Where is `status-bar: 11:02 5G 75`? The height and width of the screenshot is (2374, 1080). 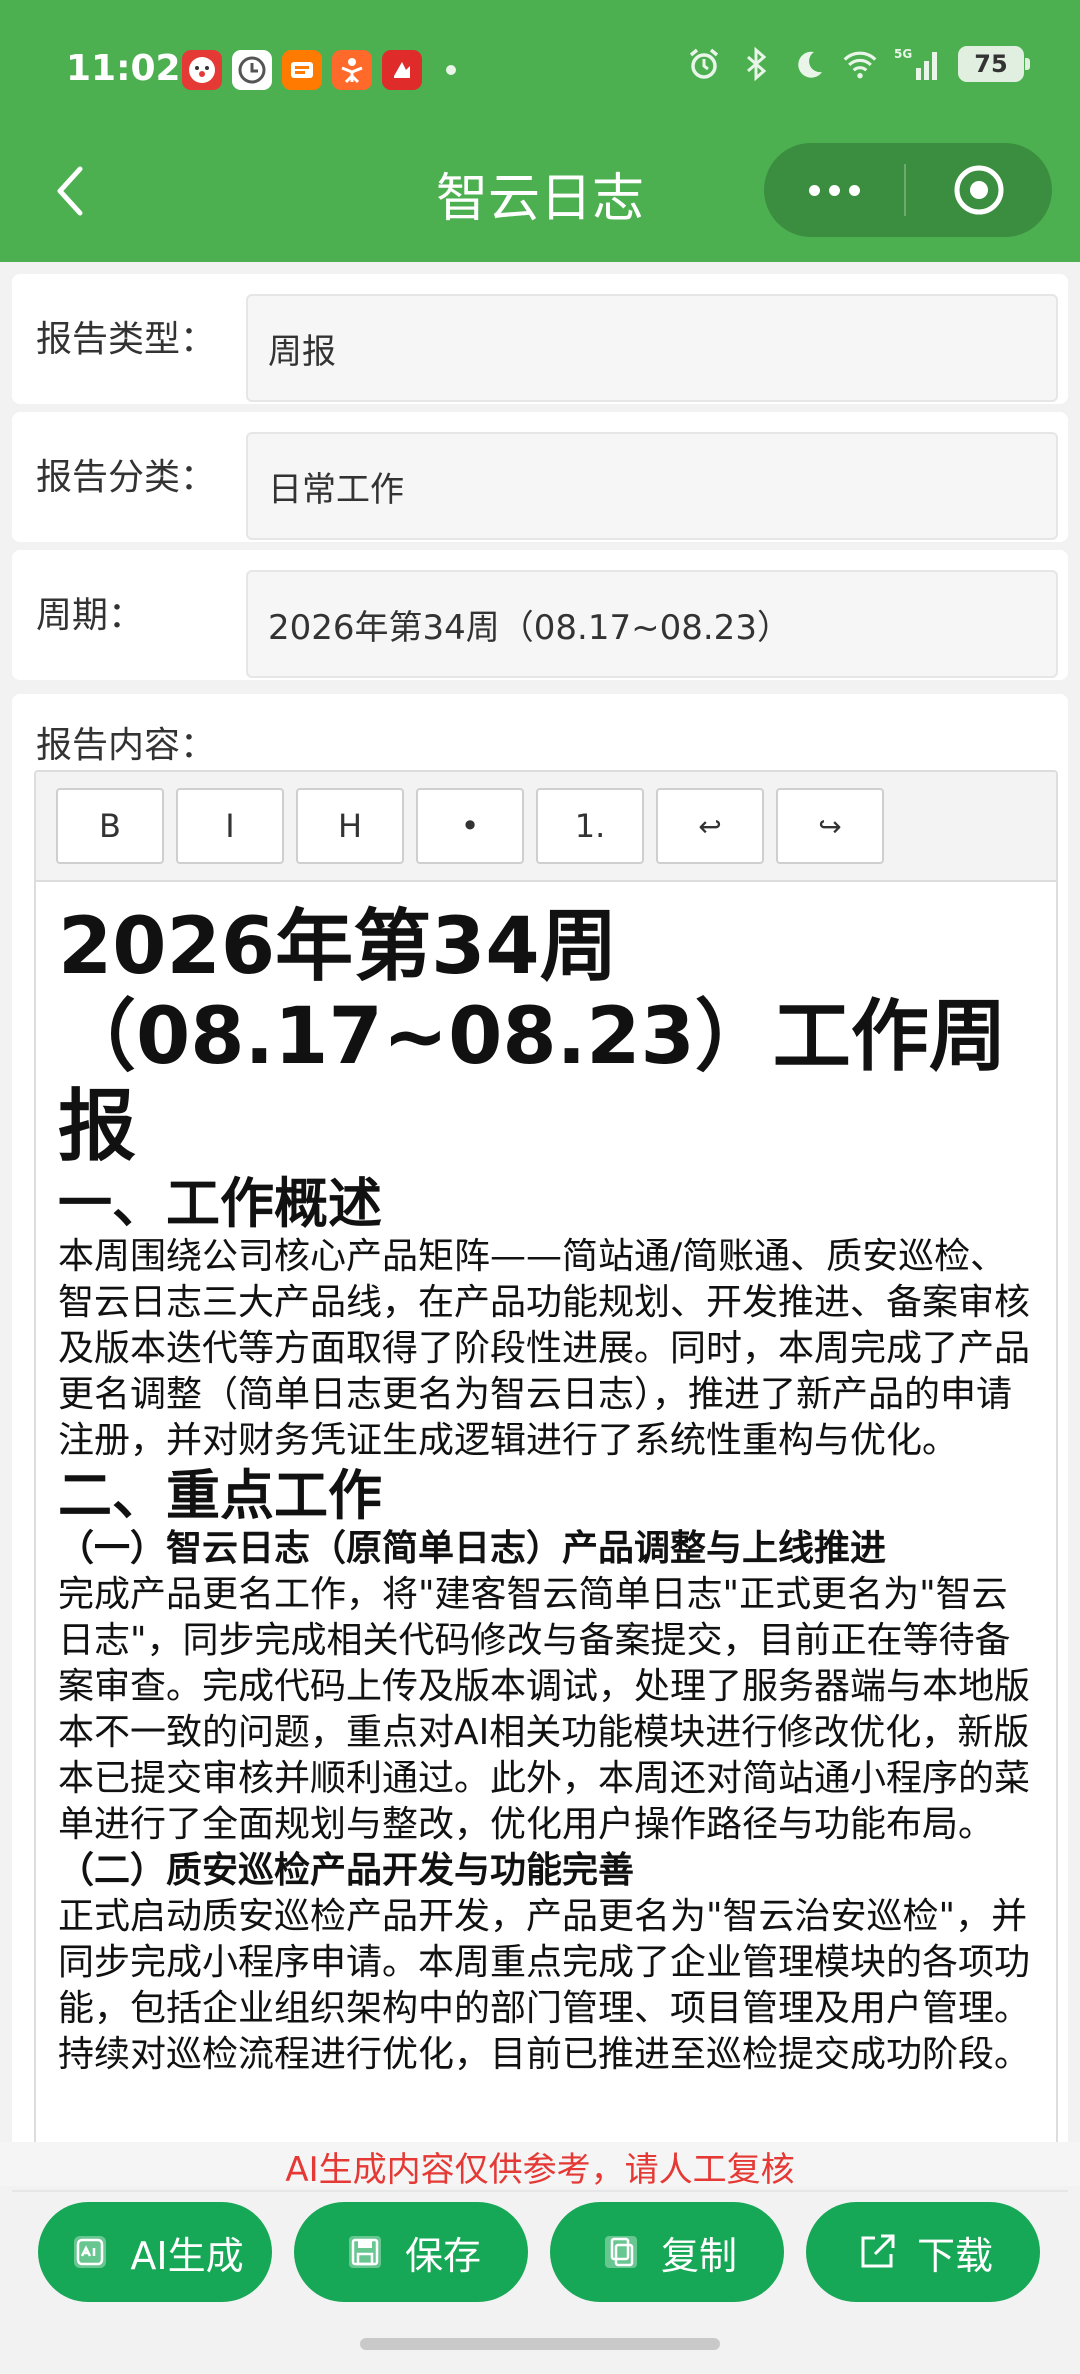
status-bar: 11:02 5G 75 is located at coordinates (540, 70).